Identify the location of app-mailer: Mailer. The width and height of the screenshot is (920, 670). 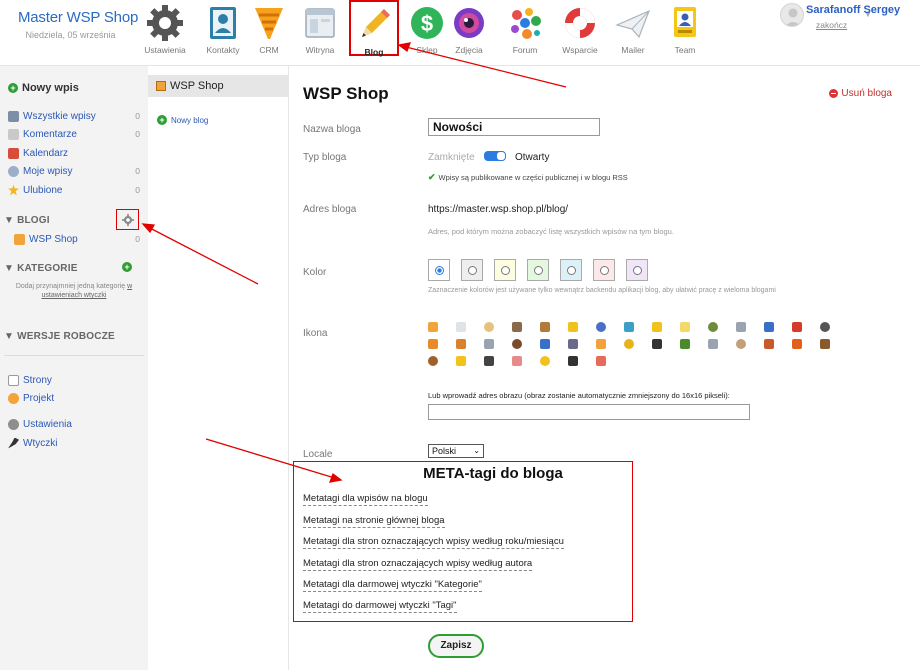
(633, 28).